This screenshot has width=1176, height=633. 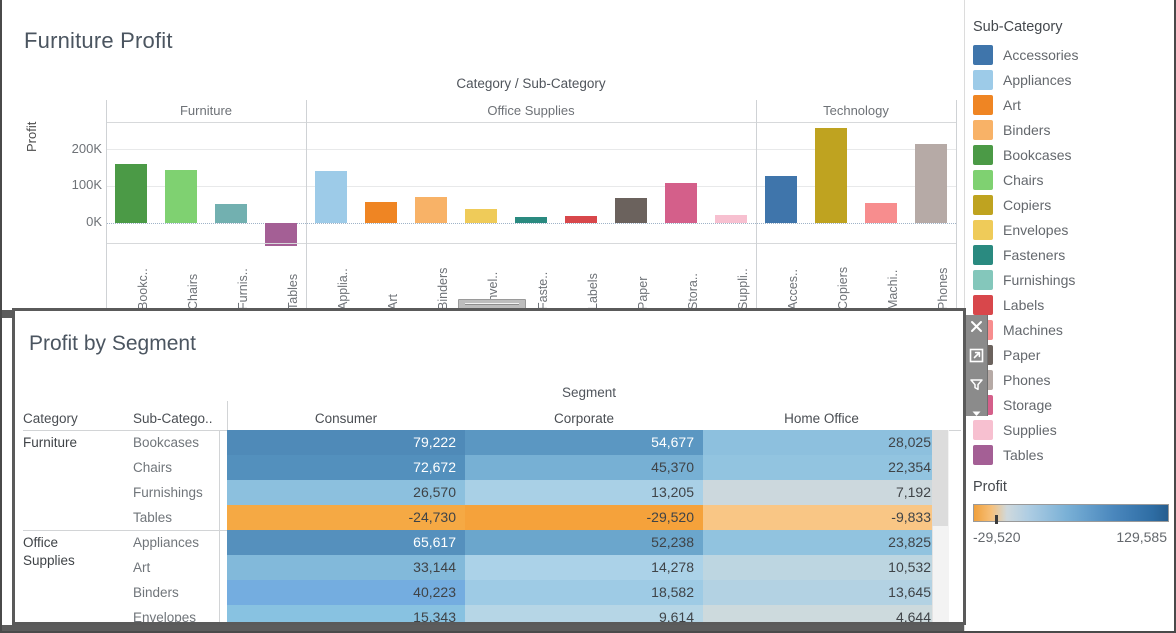 What do you see at coordinates (584, 492) in the screenshot?
I see `table-cell: 13,205` at bounding box center [584, 492].